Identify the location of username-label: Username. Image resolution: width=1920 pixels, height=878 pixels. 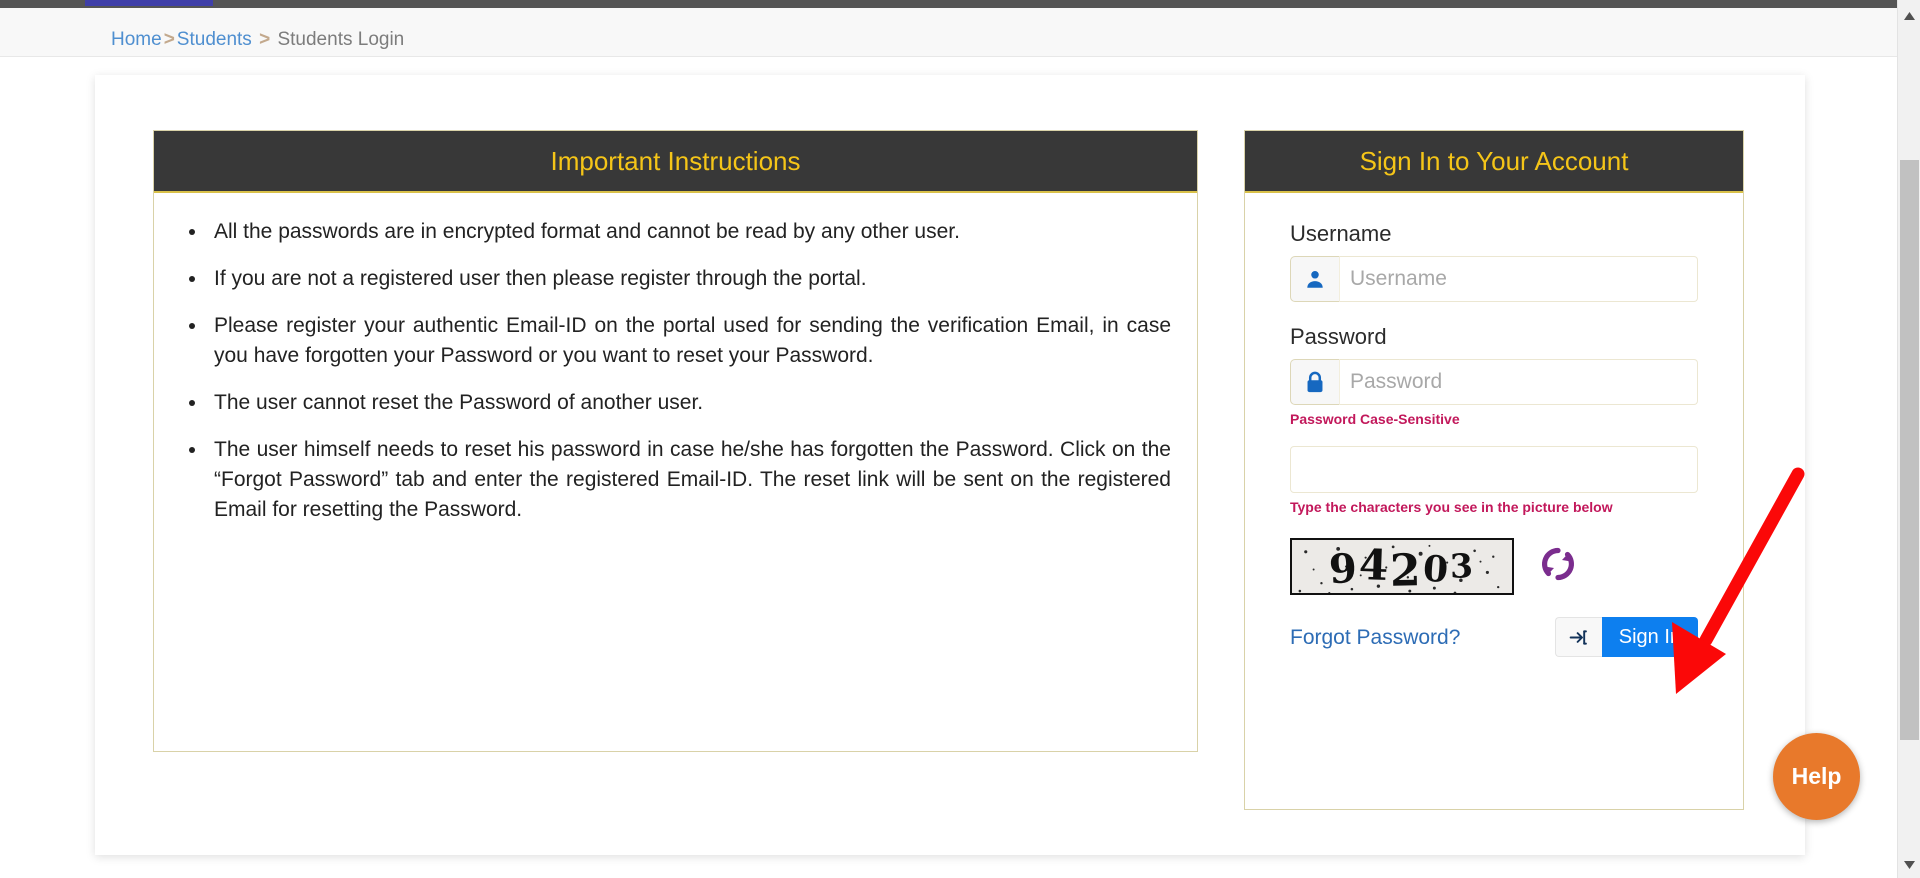
(1341, 233).